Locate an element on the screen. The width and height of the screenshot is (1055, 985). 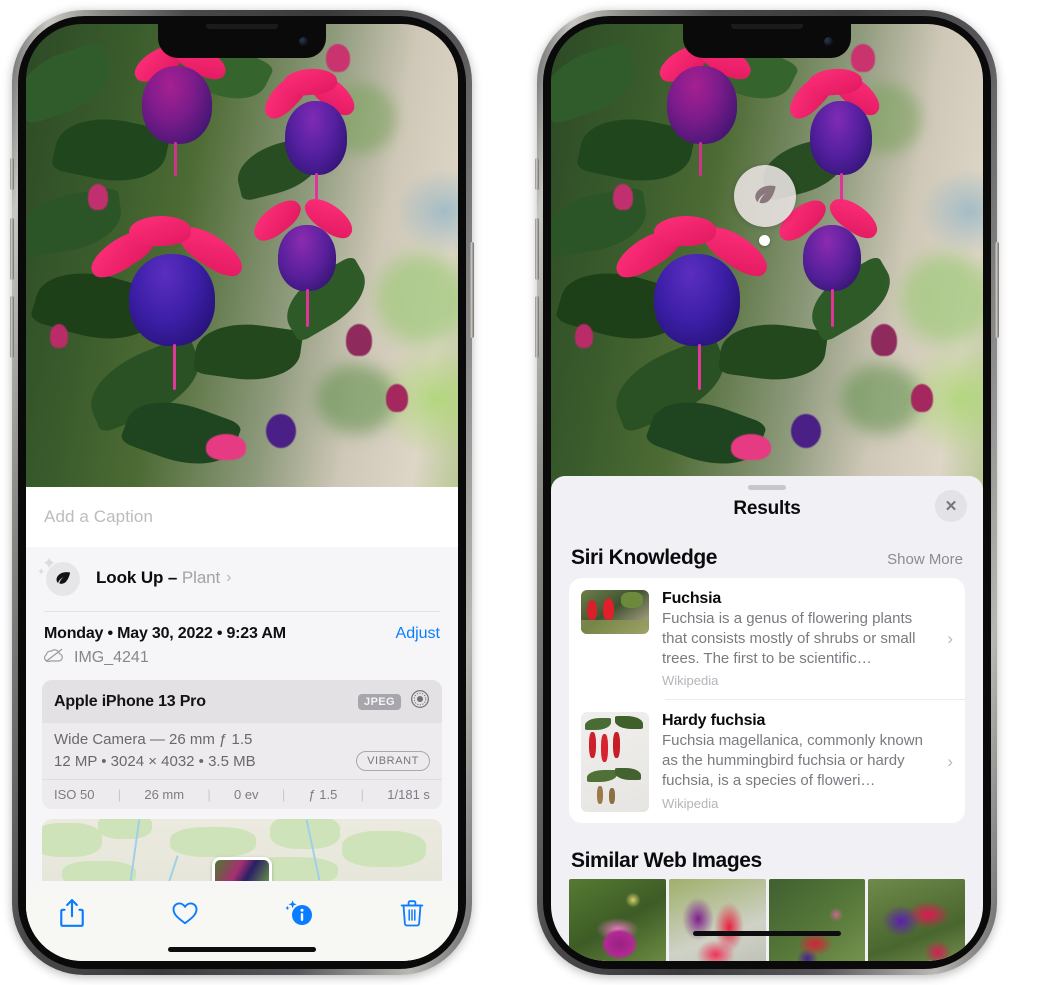
result-title: Hardy fuchsia is located at coordinates (714, 721).